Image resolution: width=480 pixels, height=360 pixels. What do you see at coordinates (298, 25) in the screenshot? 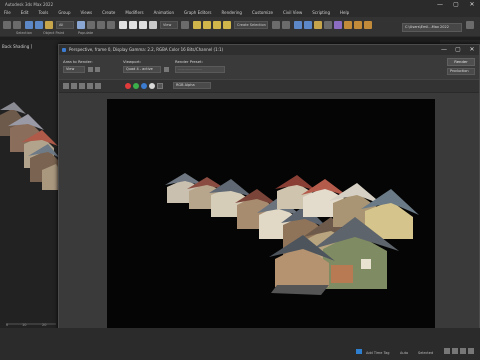
I see `layer-explorer-icon` at bounding box center [298, 25].